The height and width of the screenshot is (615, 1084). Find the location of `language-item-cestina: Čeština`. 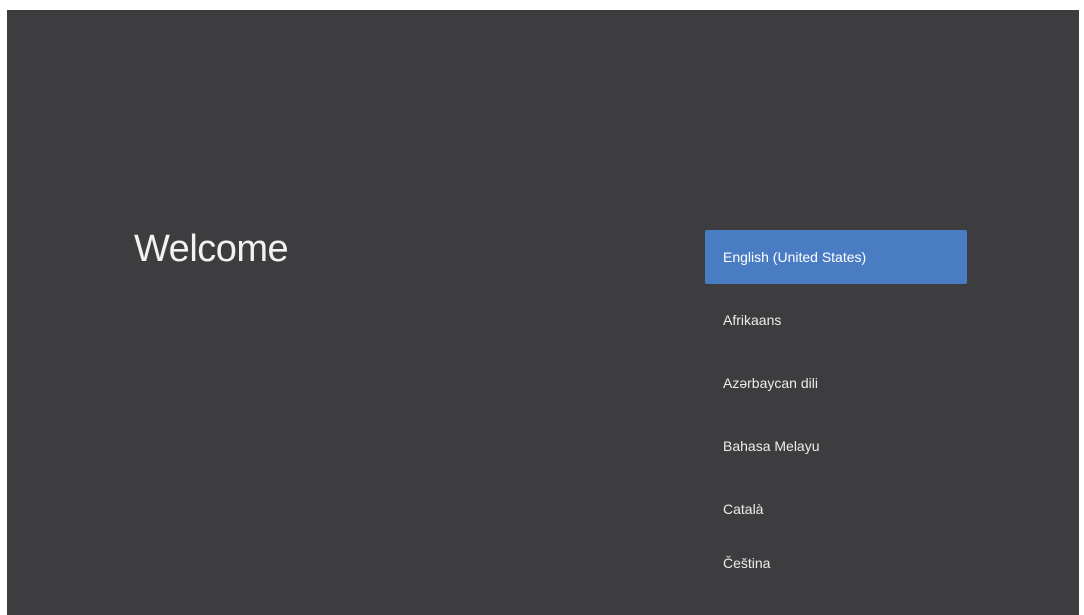

language-item-cestina: Čeština is located at coordinates (836, 563).